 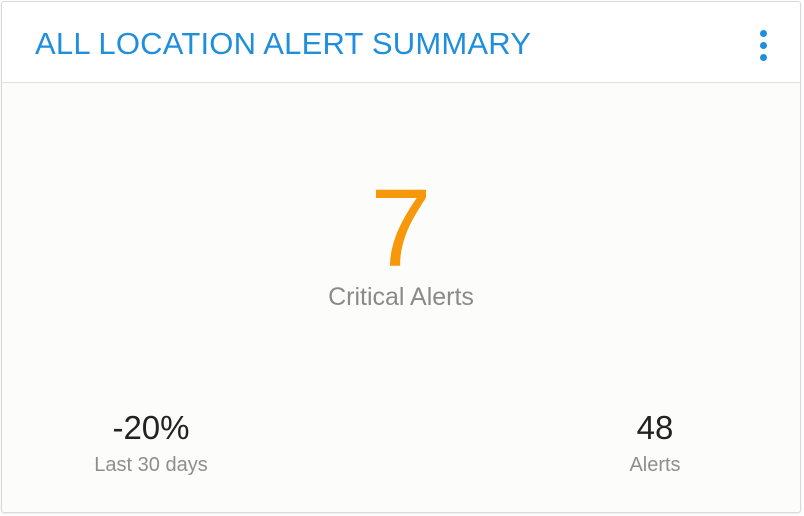 I want to click on alerts-value: 48, so click(x=655, y=427).